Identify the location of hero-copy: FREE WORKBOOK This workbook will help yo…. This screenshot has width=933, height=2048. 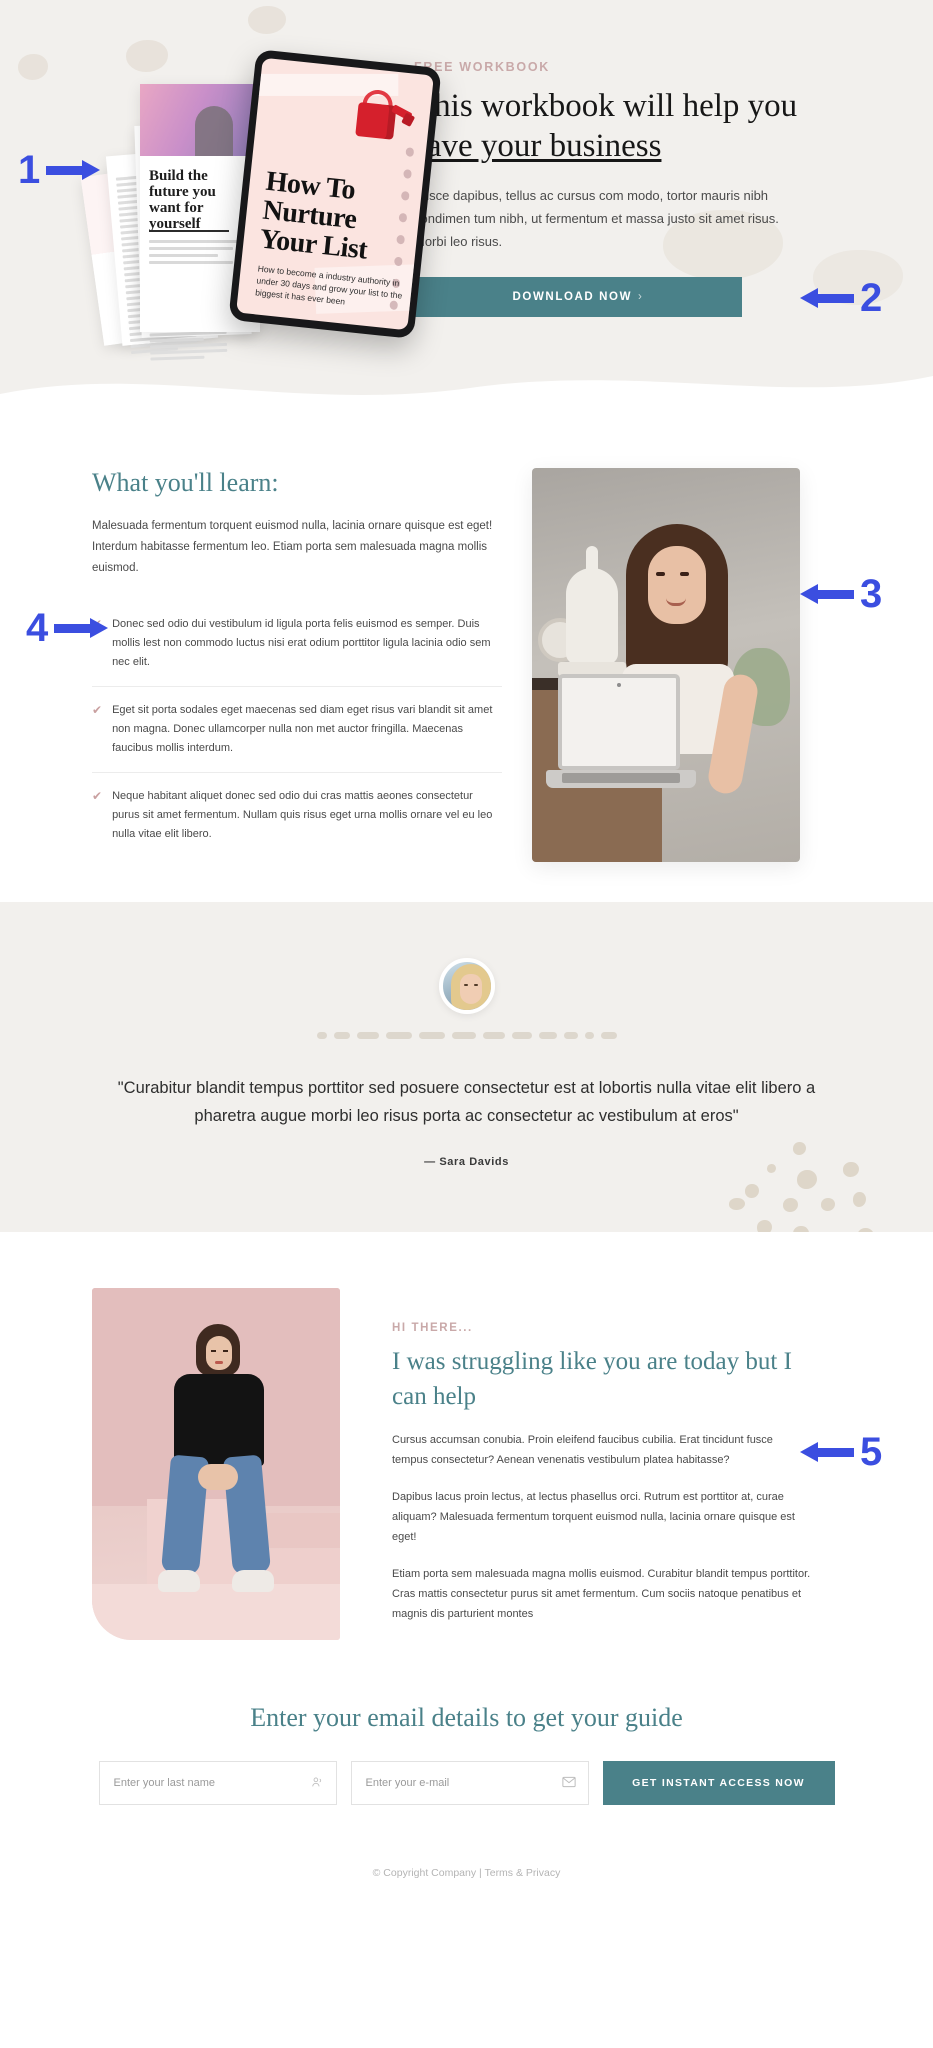
(624, 184).